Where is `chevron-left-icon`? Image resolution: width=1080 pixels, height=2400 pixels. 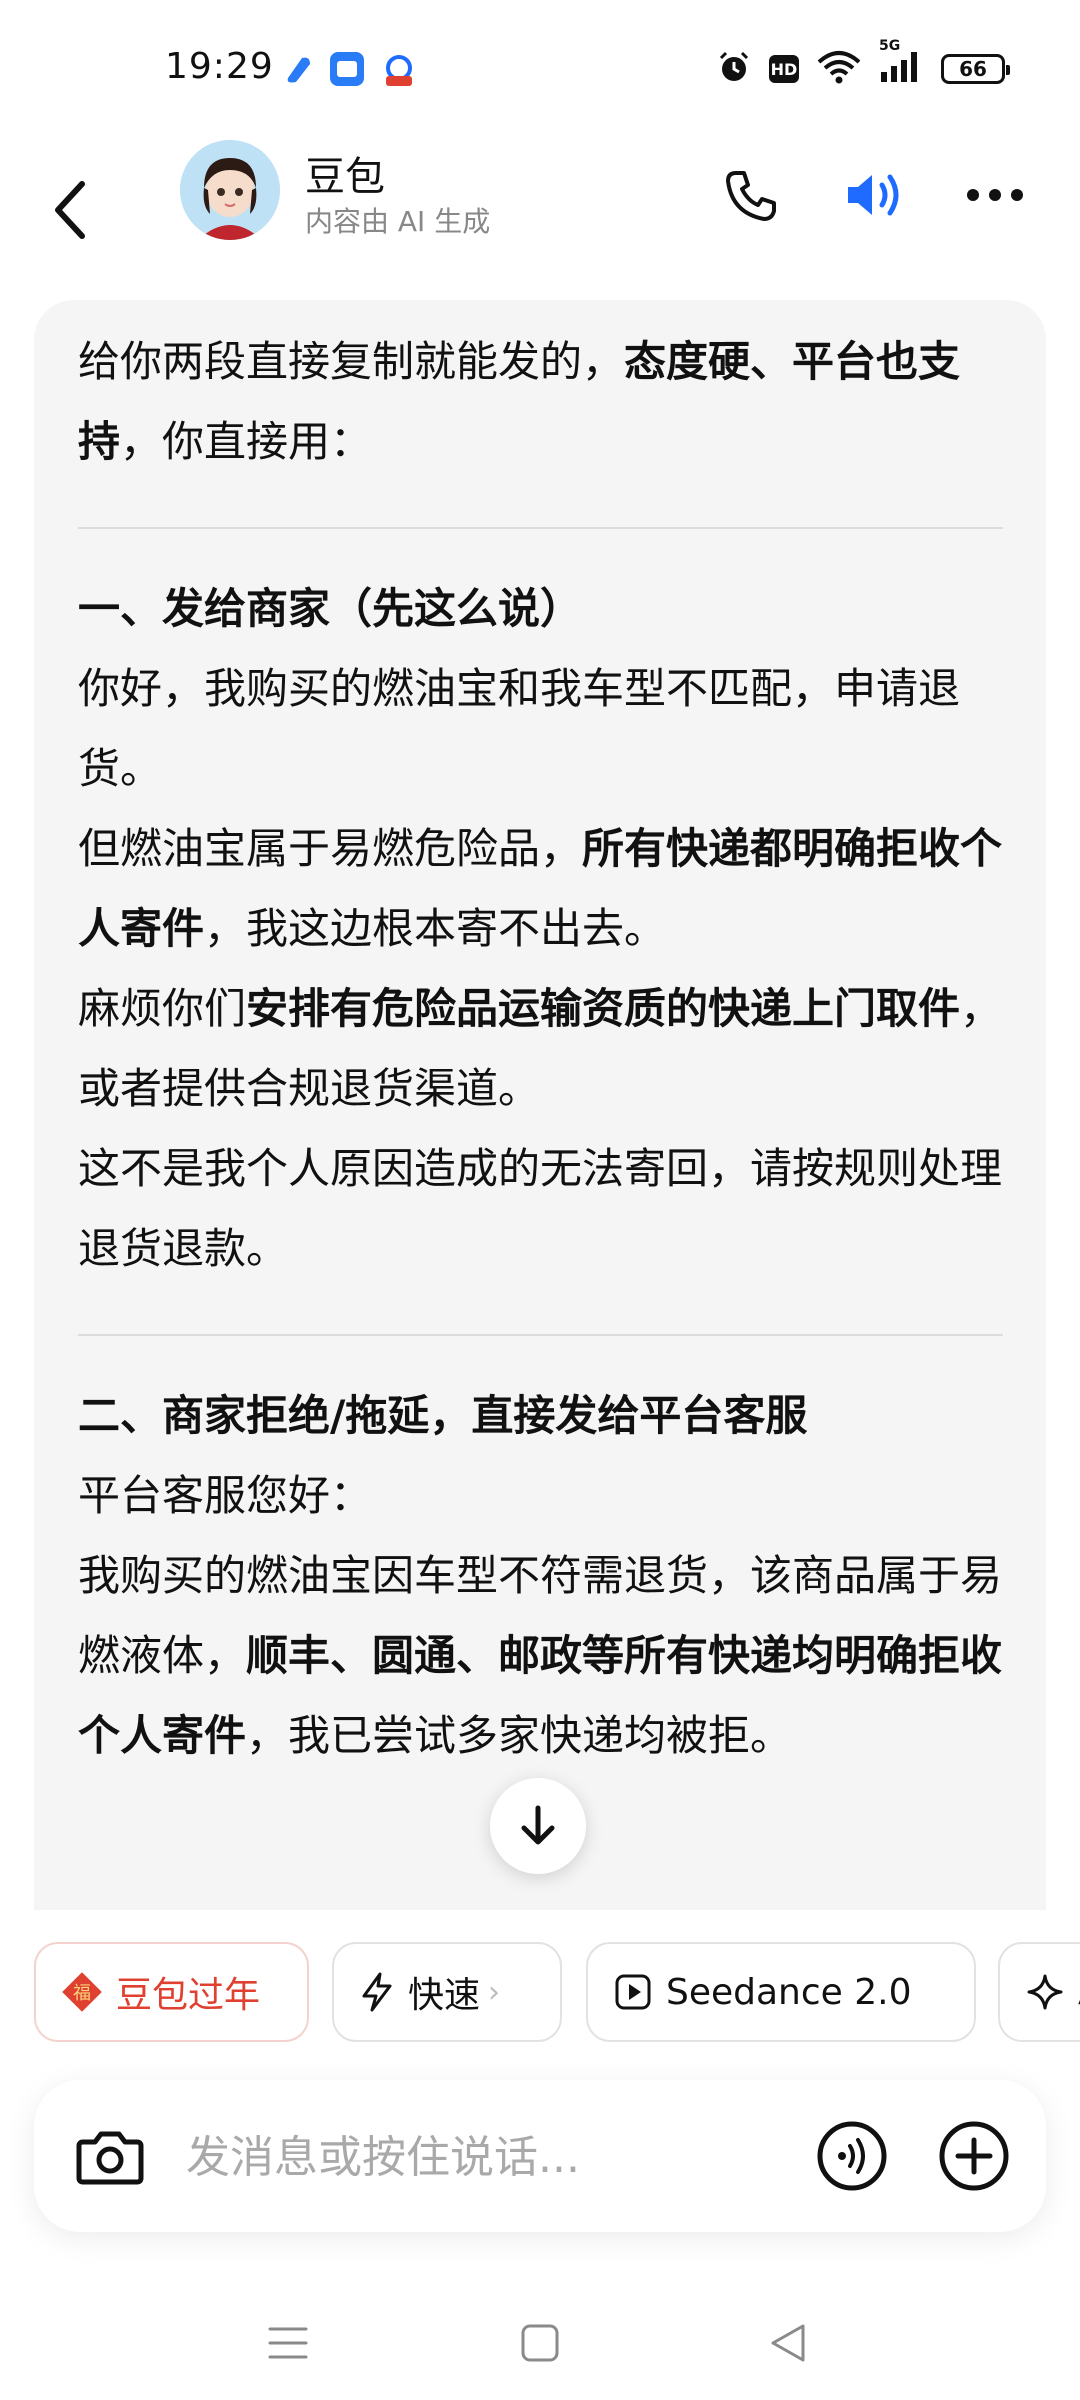
chevron-left-icon is located at coordinates (70, 210).